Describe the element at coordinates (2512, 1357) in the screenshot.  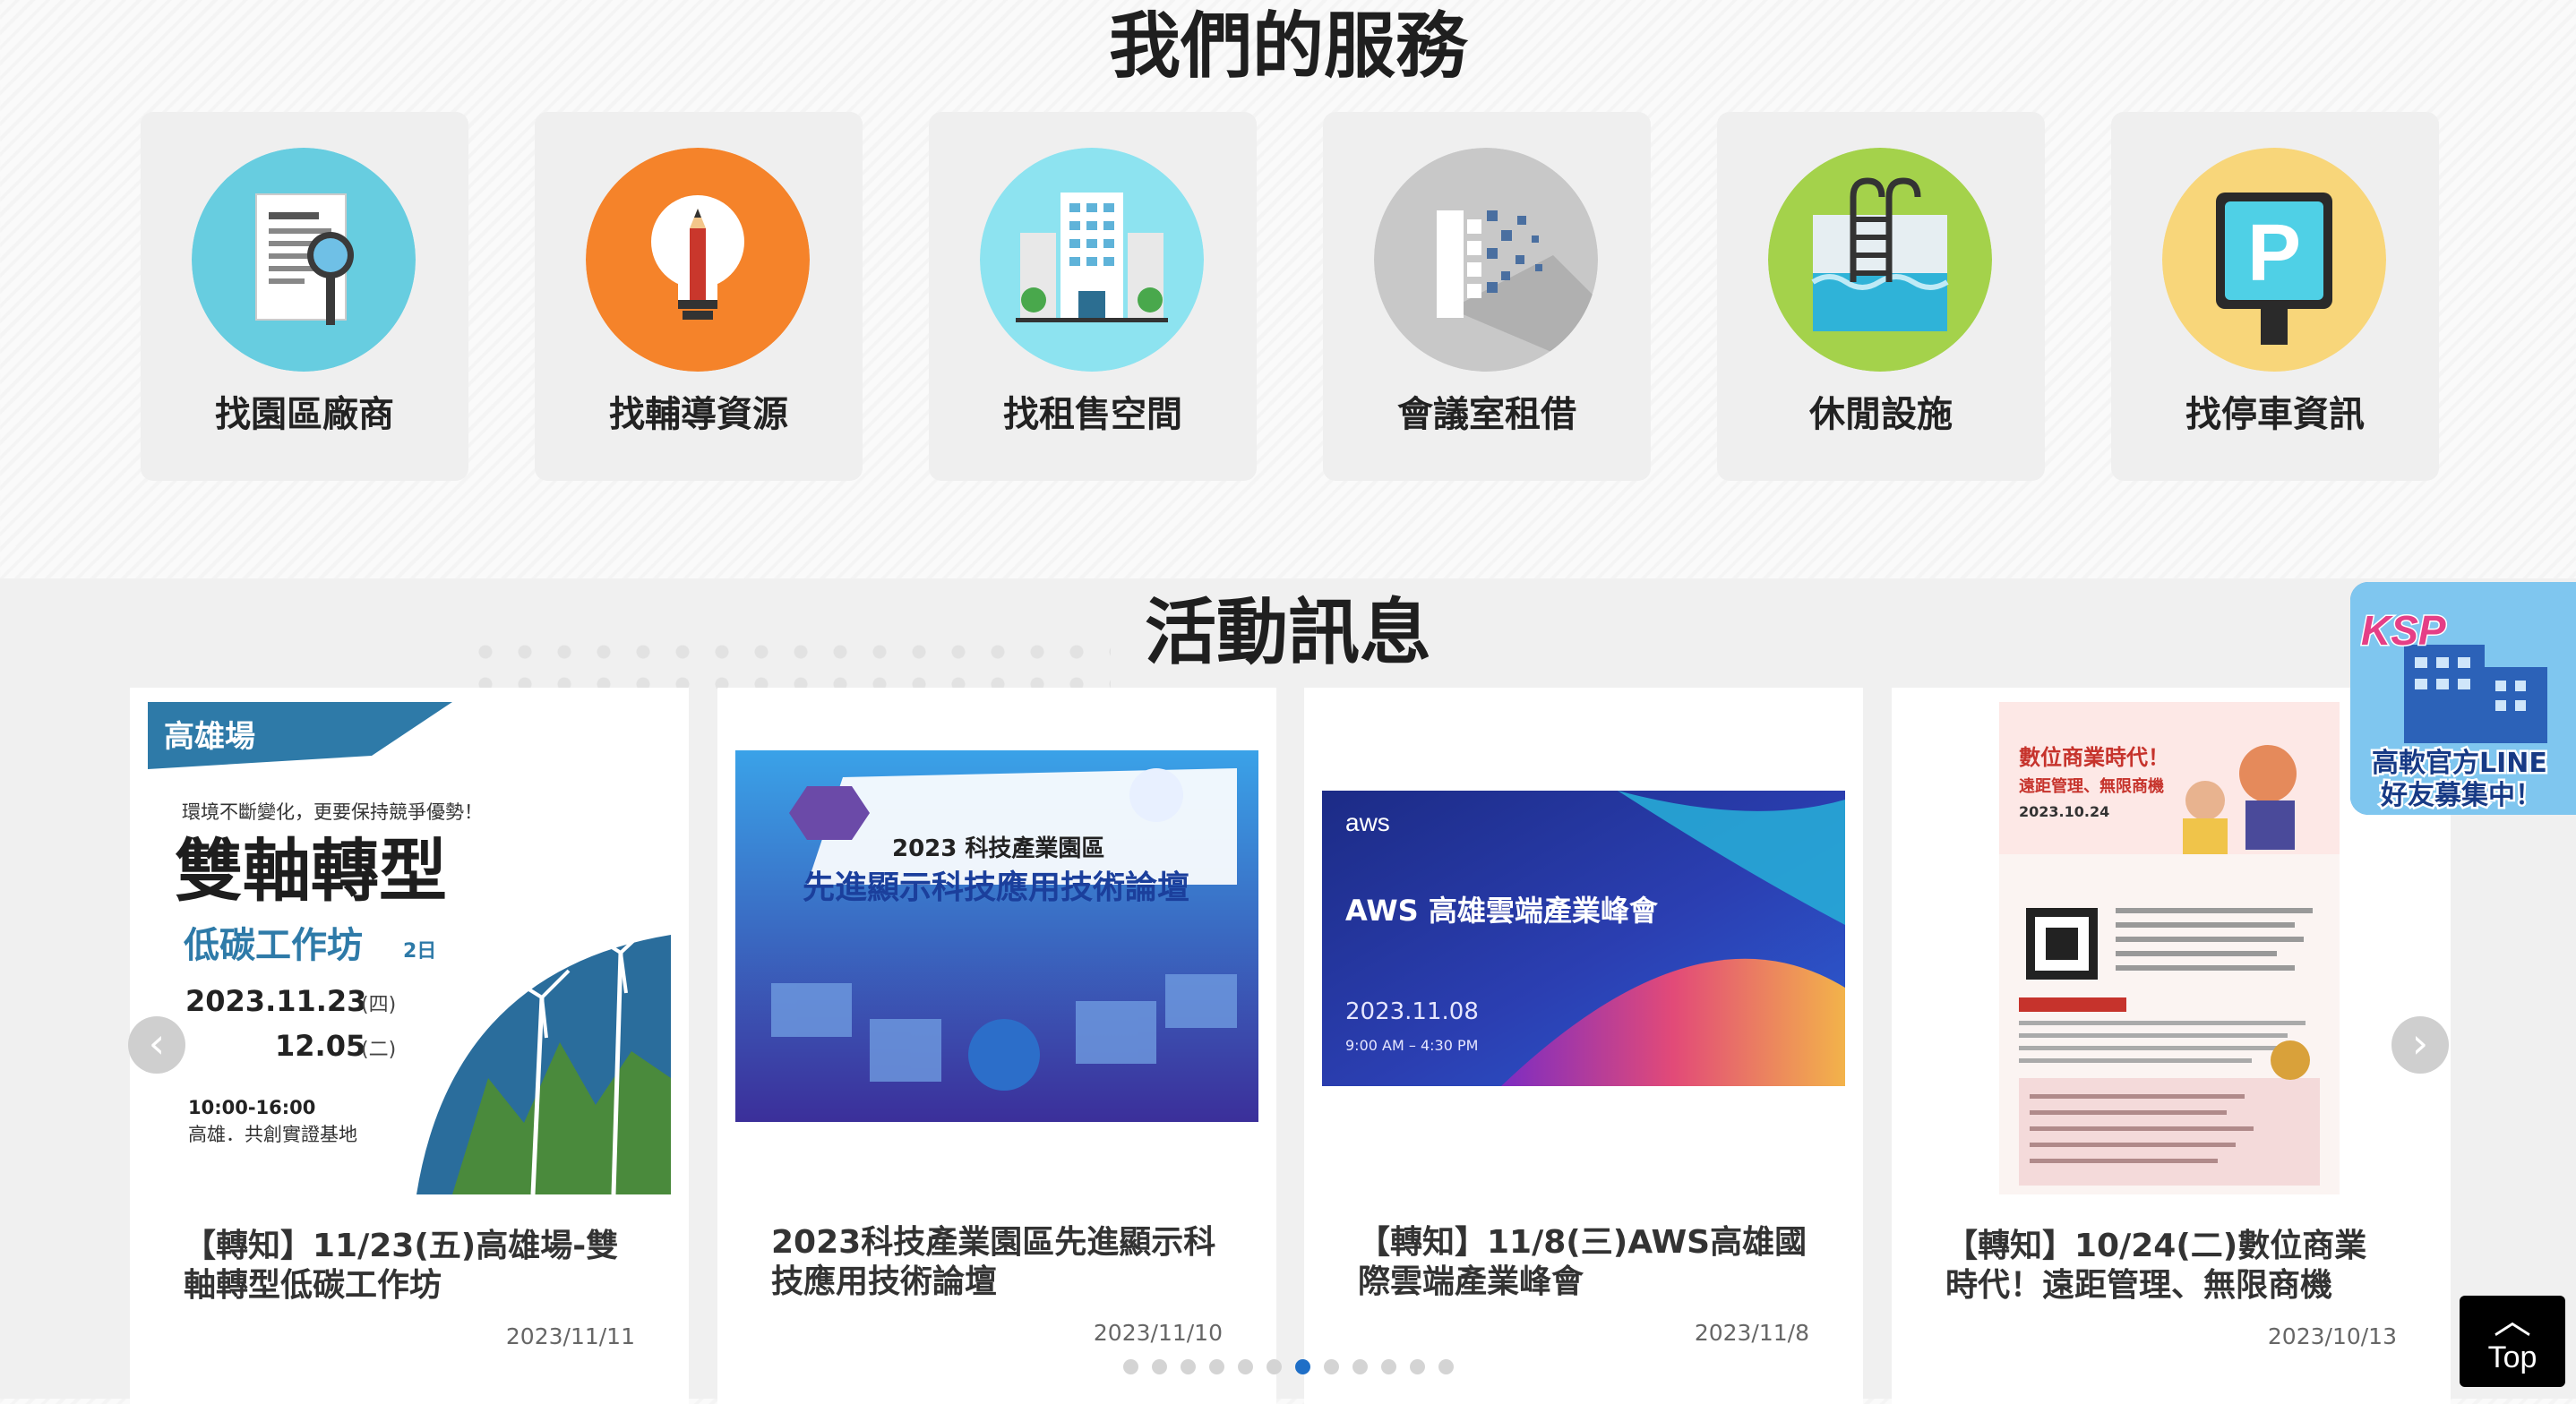
I see `top-button-label: Top` at that location.